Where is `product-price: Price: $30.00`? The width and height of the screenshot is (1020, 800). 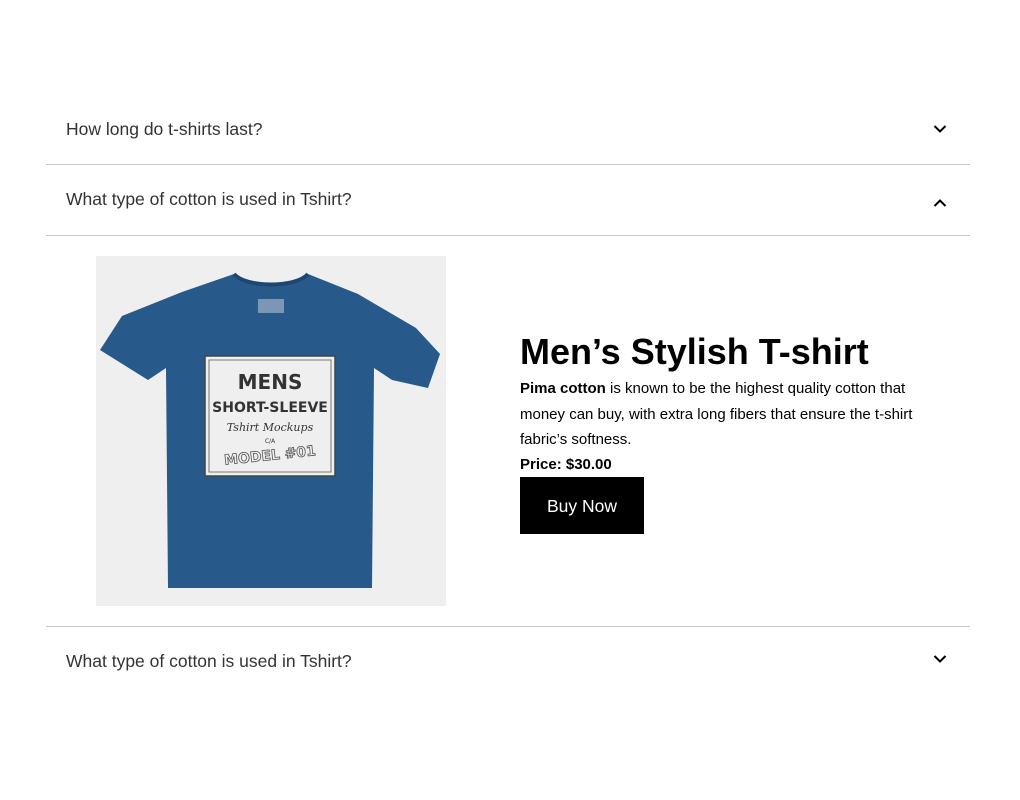 product-price: Price: $30.00 is located at coordinates (566, 464).